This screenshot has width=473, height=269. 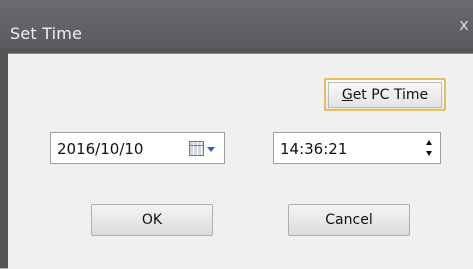 What do you see at coordinates (429, 142) in the screenshot?
I see `spin-up-icon` at bounding box center [429, 142].